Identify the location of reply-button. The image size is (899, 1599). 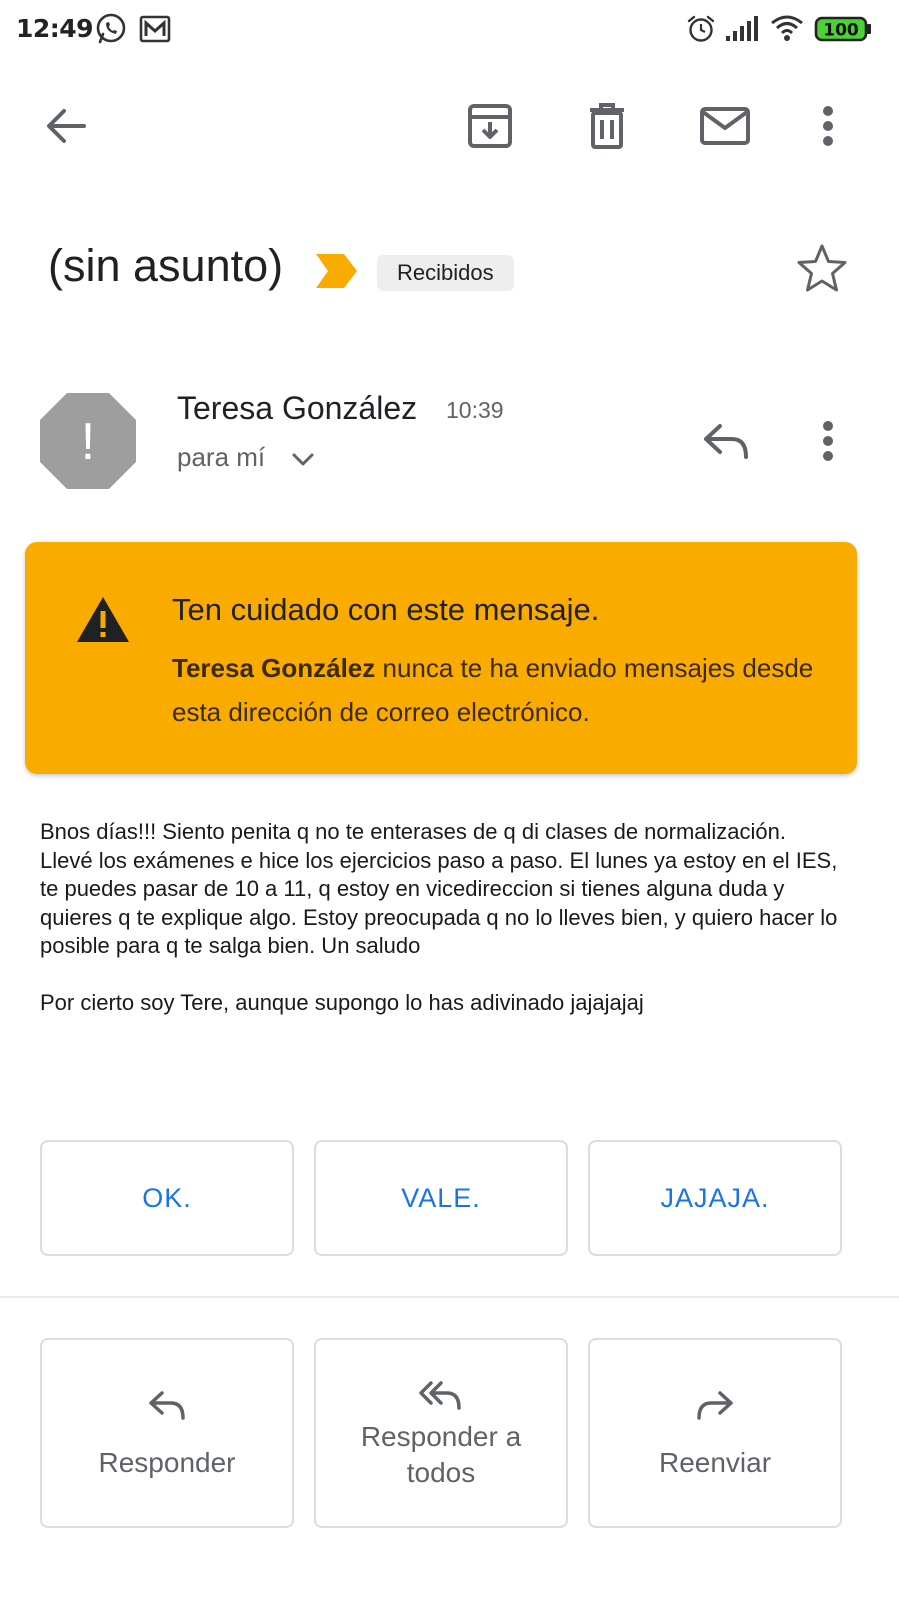
(726, 443).